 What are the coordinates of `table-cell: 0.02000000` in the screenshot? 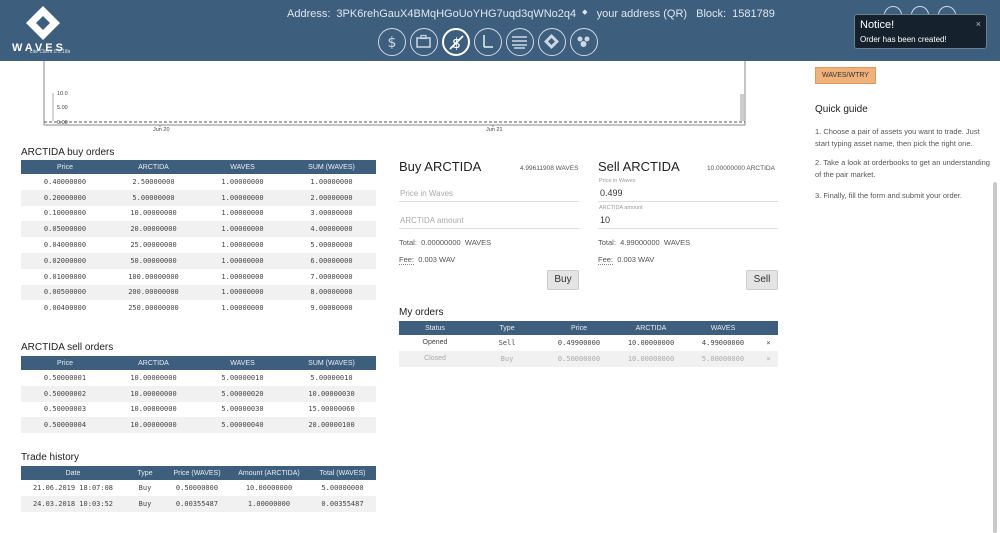 It's located at (65, 260).